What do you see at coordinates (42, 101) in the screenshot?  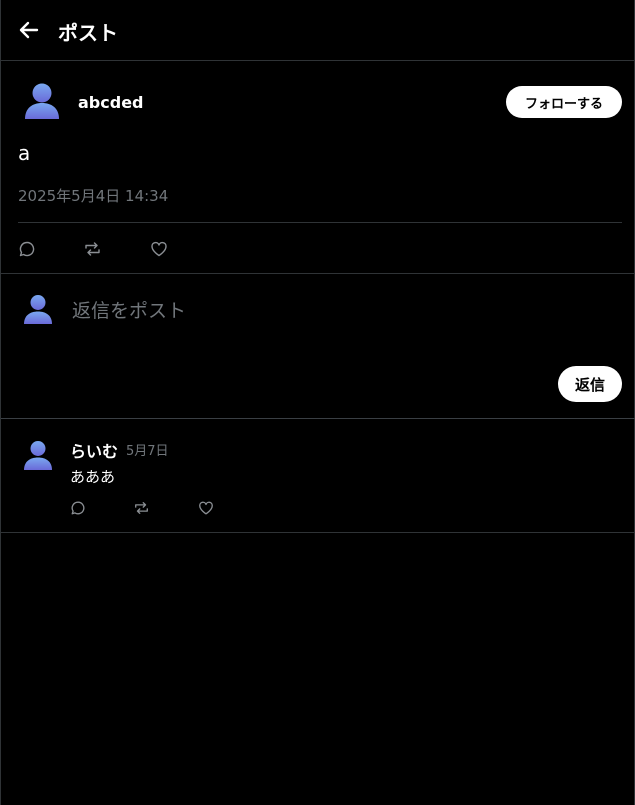 I see `author-avatar` at bounding box center [42, 101].